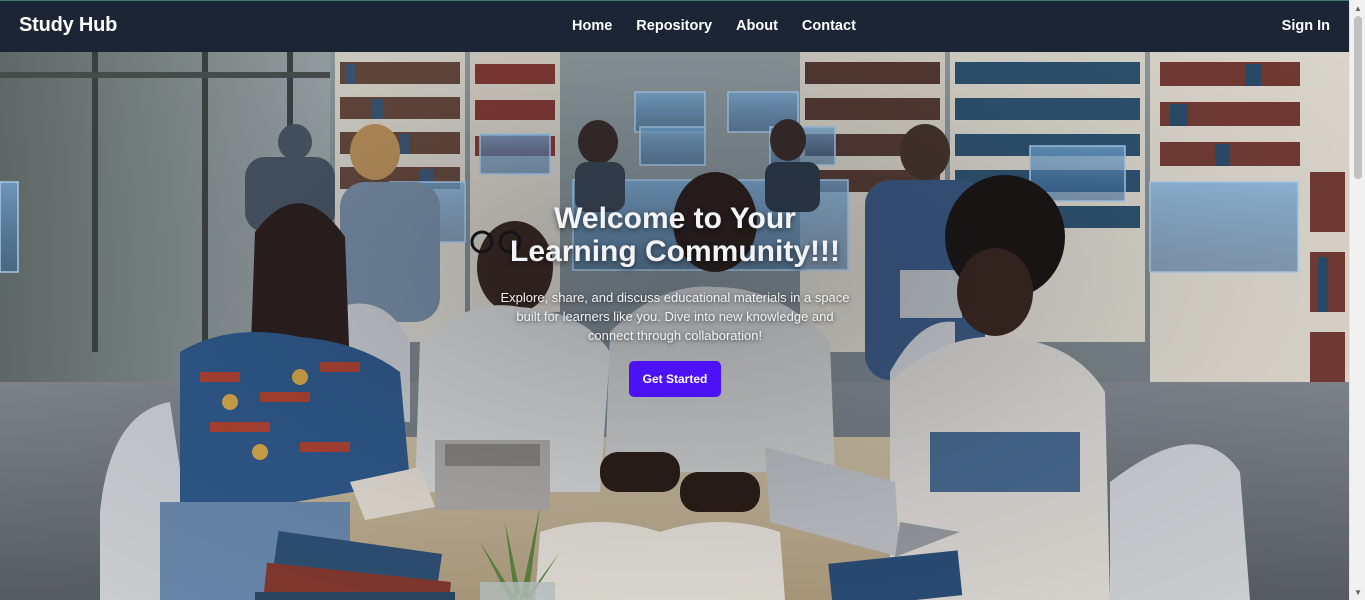  I want to click on hero-title: Welcome to Your Learning Community!!!, so click(675, 235).